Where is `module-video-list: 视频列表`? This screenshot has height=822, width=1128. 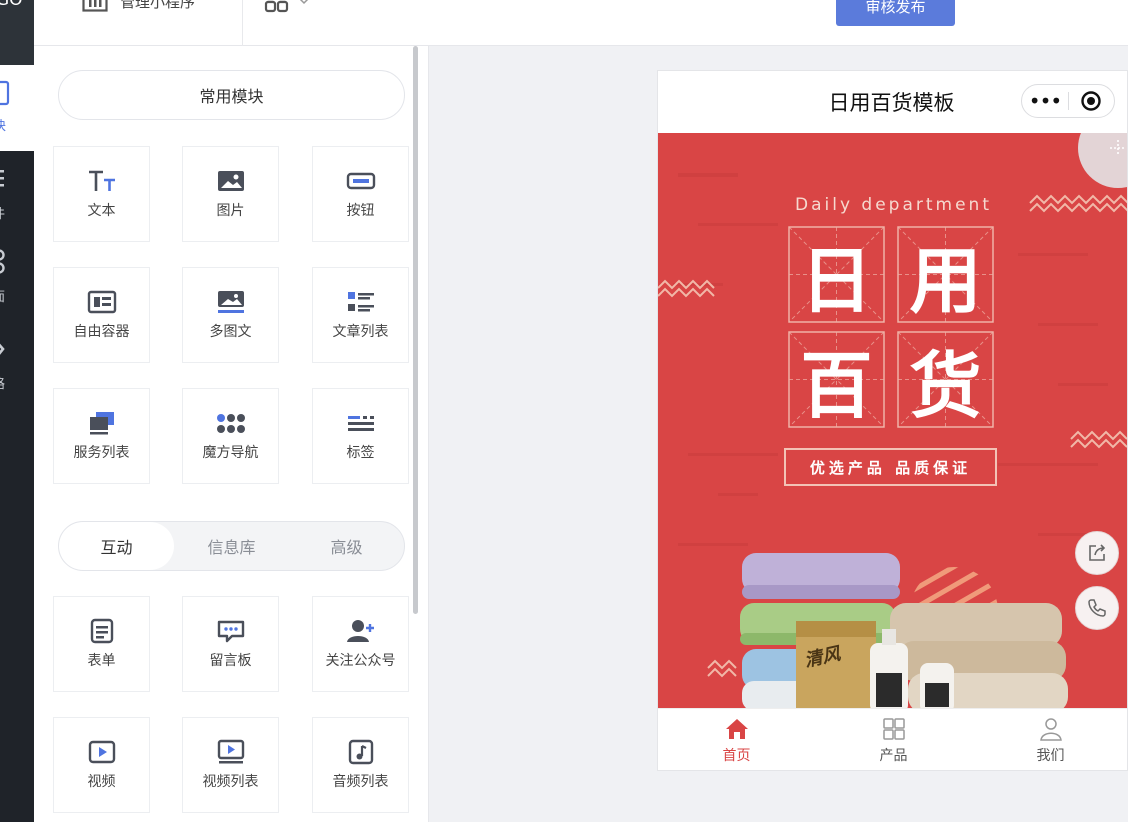 module-video-list: 视频列表 is located at coordinates (230, 765).